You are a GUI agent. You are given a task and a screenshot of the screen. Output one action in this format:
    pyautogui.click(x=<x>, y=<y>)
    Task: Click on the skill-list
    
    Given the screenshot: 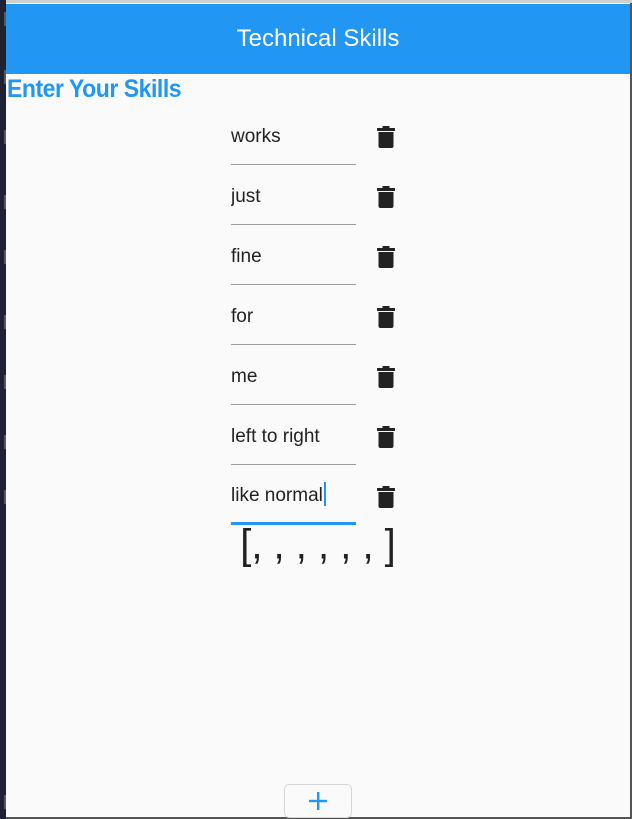 What is the action you would take?
    pyautogui.click(x=316, y=320)
    